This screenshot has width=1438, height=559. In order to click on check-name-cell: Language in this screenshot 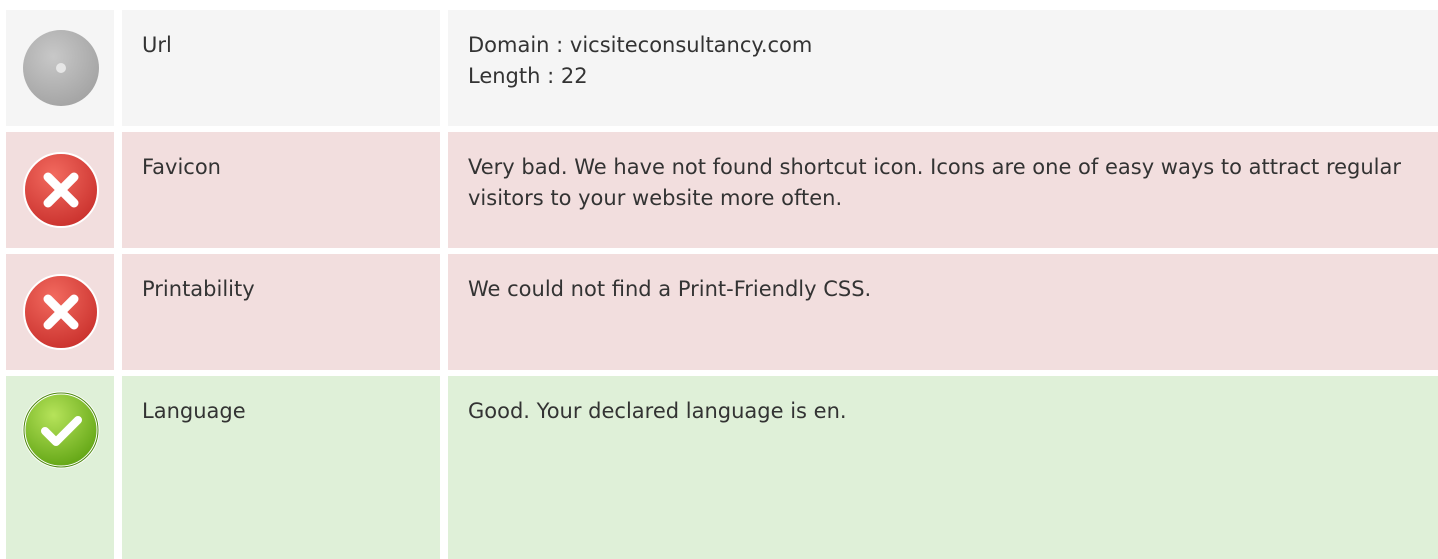, I will do `click(281, 467)`.